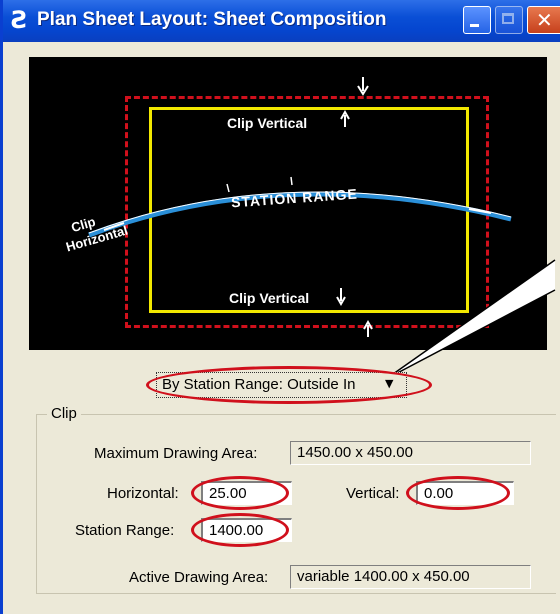  What do you see at coordinates (143, 493) in the screenshot?
I see `horizontal-label: Horizontal:` at bounding box center [143, 493].